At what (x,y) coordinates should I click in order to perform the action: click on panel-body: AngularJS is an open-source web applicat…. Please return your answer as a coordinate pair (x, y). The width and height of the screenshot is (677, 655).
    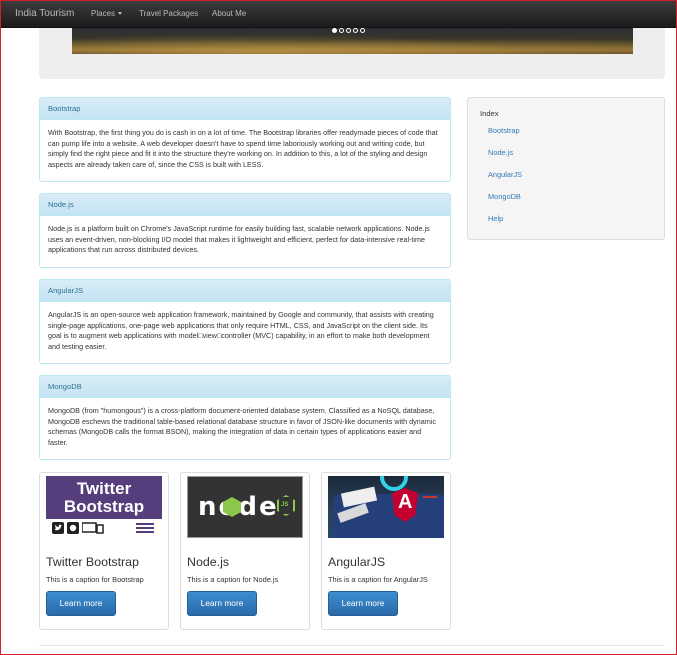
    Looking at the image, I should click on (241, 330).